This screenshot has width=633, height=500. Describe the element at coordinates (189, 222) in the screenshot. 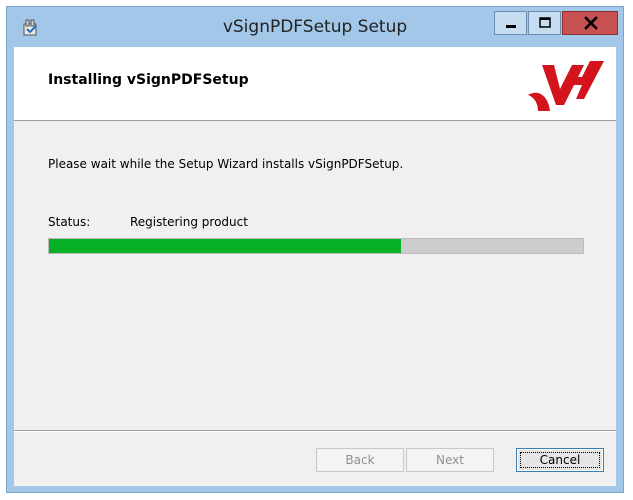

I see `status-value: Registering product` at that location.